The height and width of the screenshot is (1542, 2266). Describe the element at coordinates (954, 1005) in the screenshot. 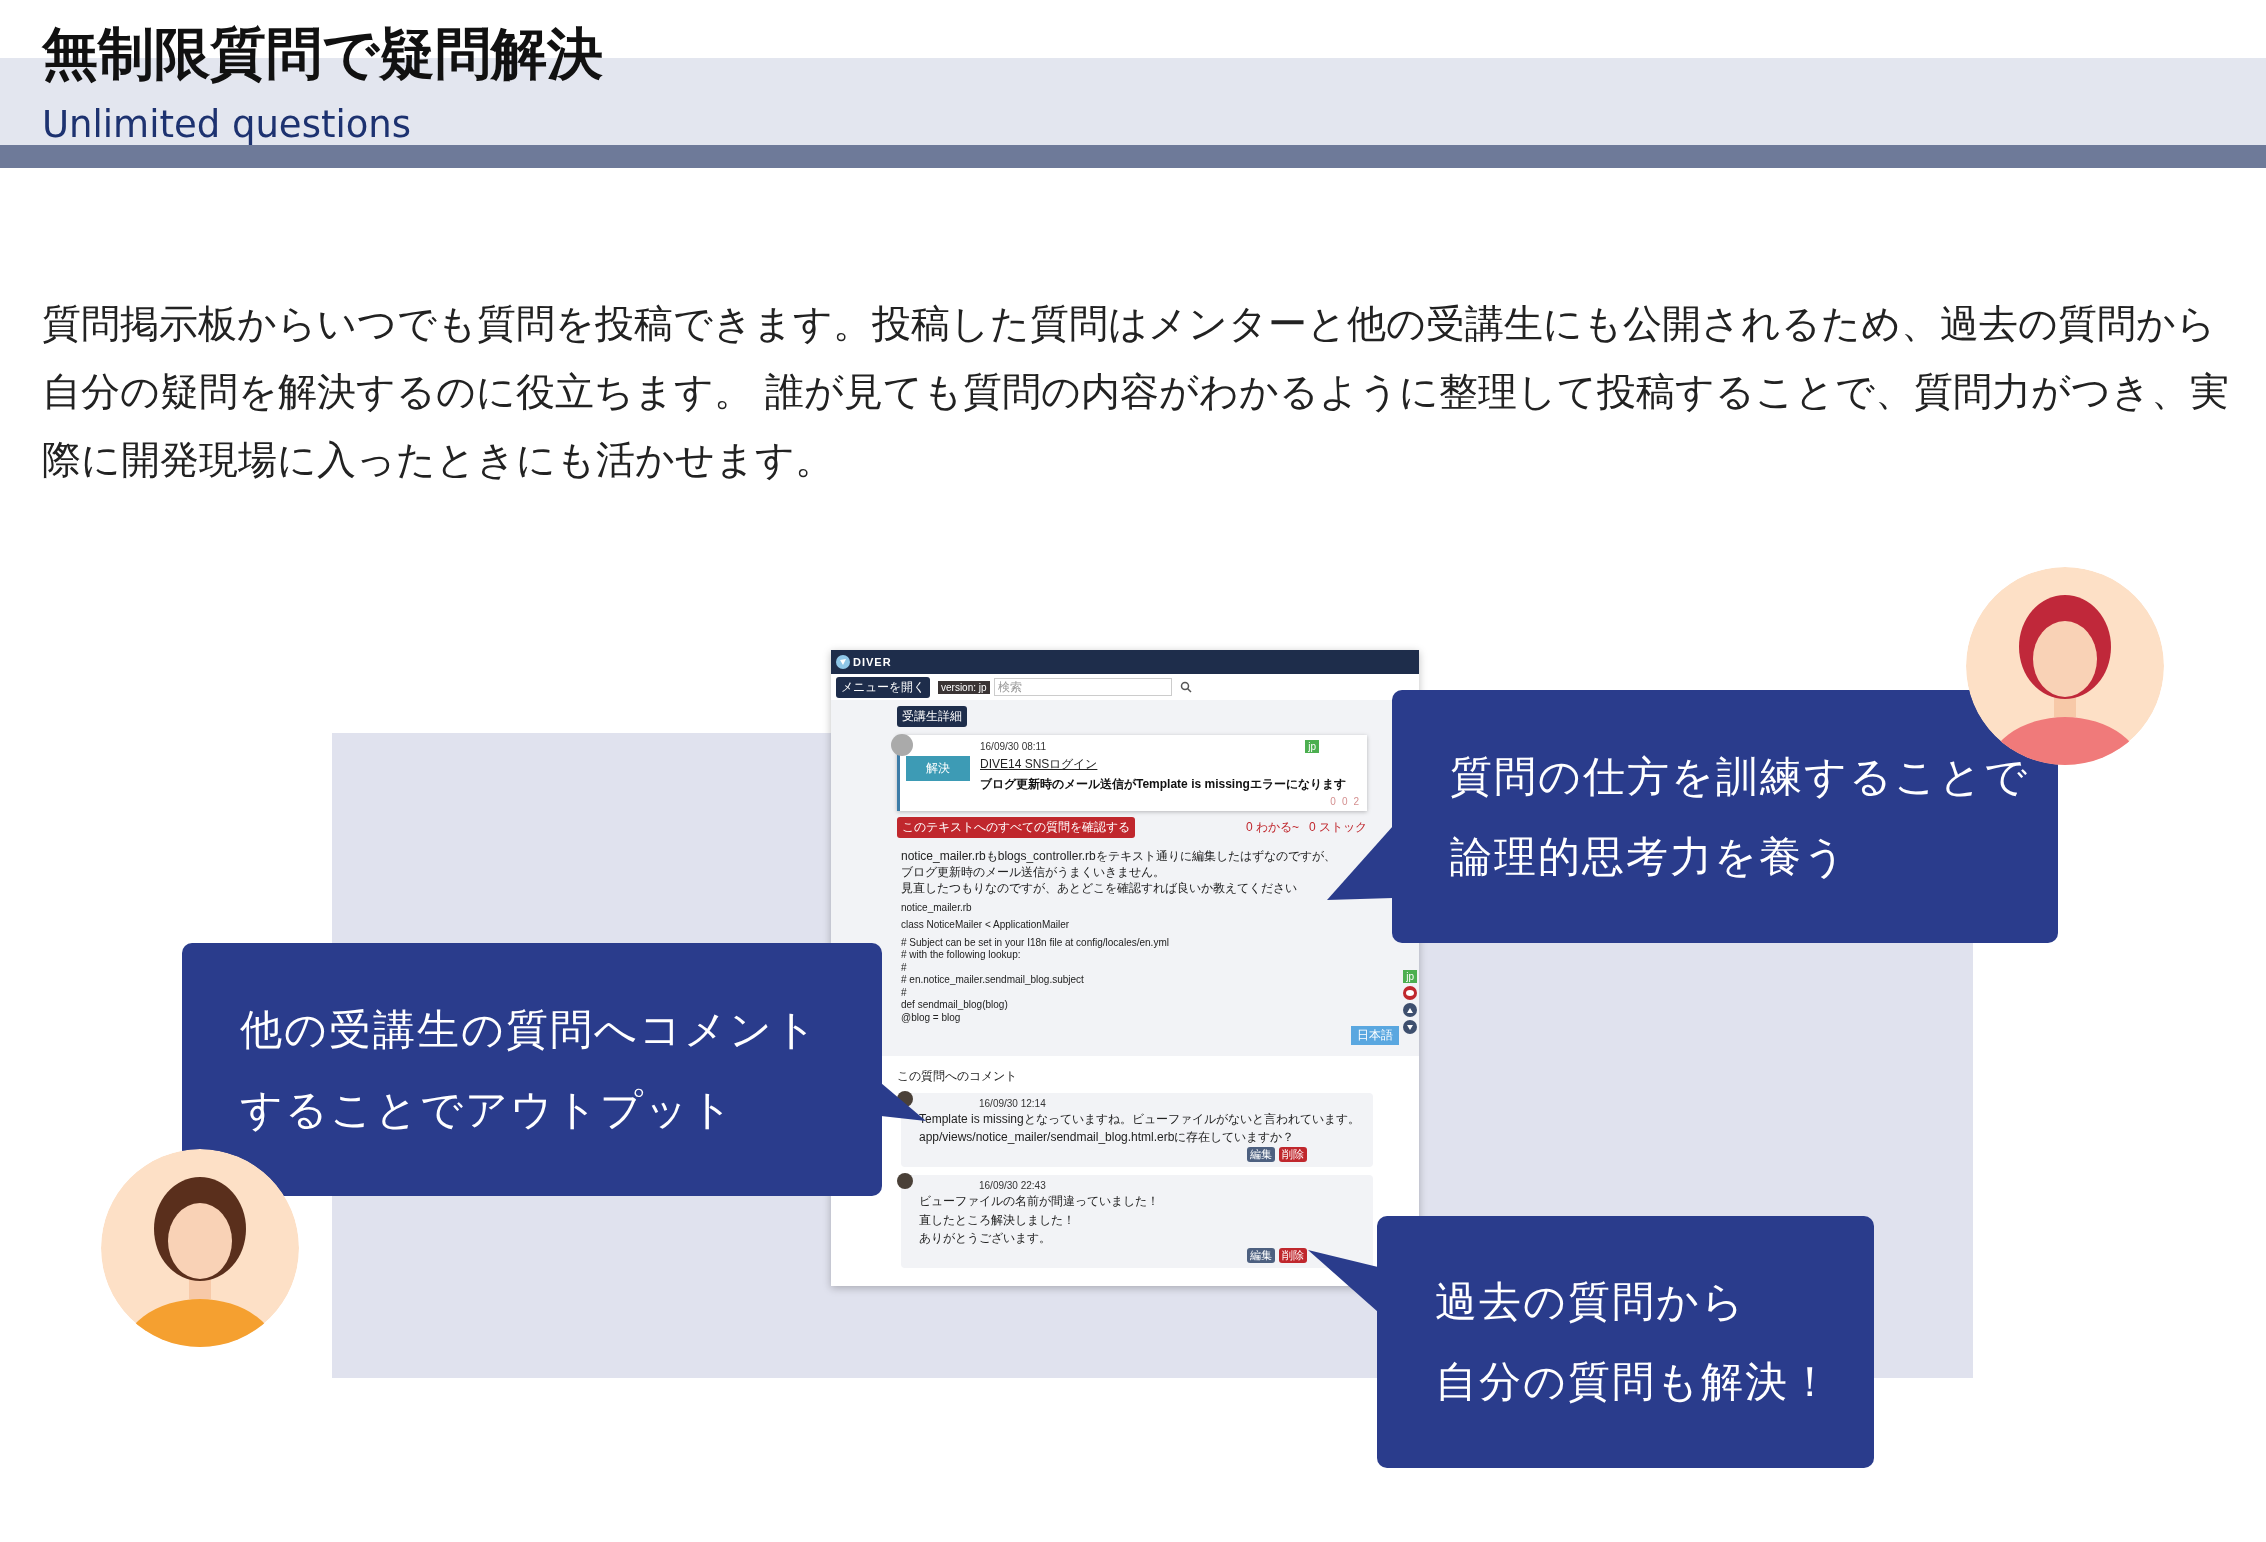

I see `code-line: def sendmail_blog(blog)` at that location.